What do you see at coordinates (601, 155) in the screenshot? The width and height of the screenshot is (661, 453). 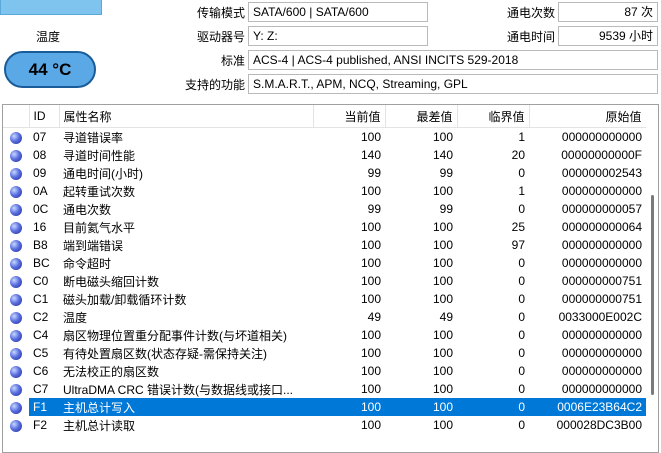 I see `raw-value: 00000000000F` at bounding box center [601, 155].